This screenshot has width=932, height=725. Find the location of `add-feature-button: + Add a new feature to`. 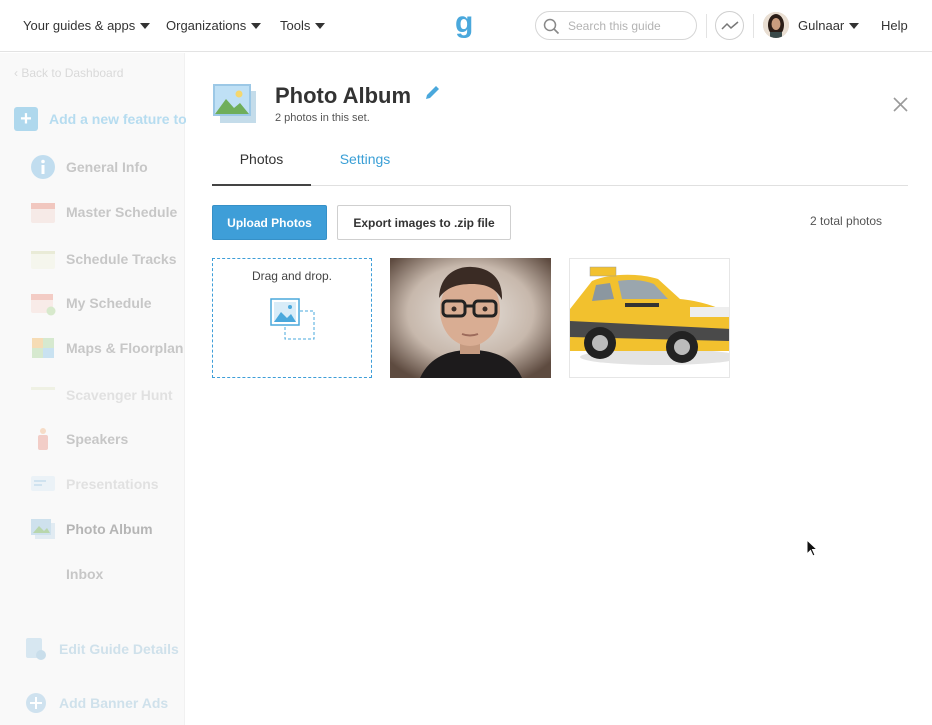

add-feature-button: + Add a new feature to is located at coordinates (100, 119).